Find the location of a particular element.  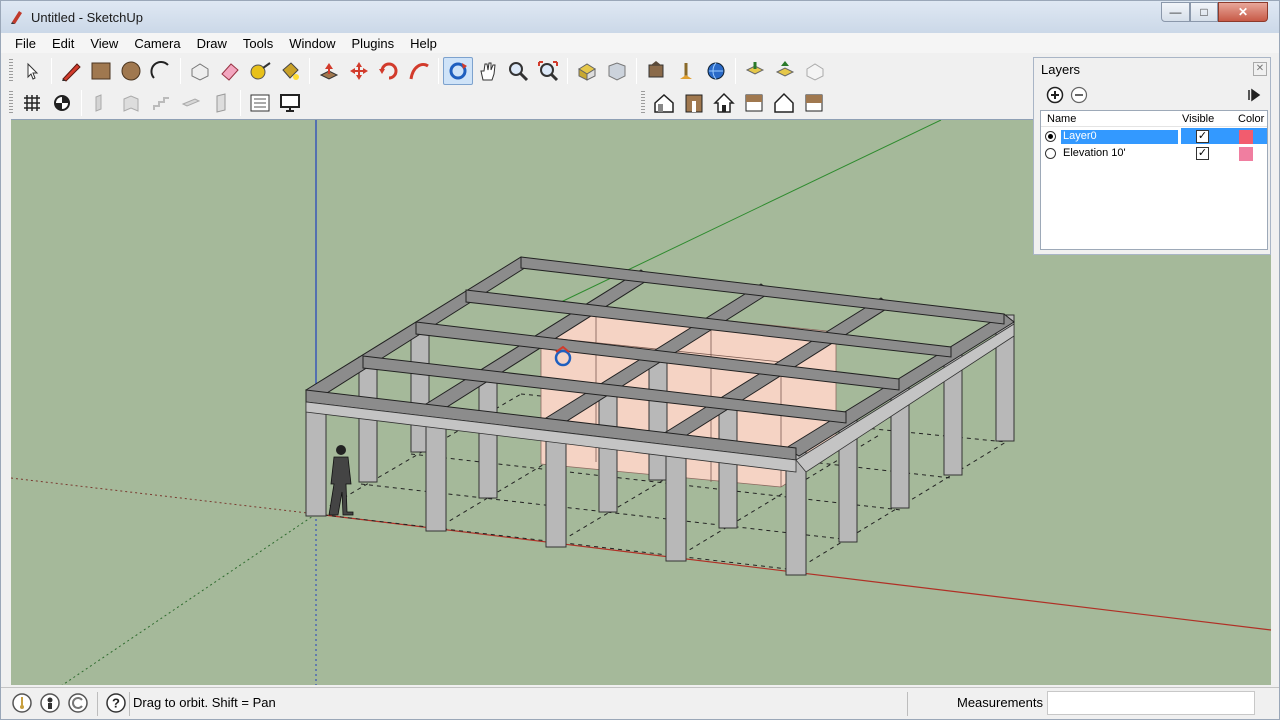

secondary-toolbar is located at coordinates (157, 103).